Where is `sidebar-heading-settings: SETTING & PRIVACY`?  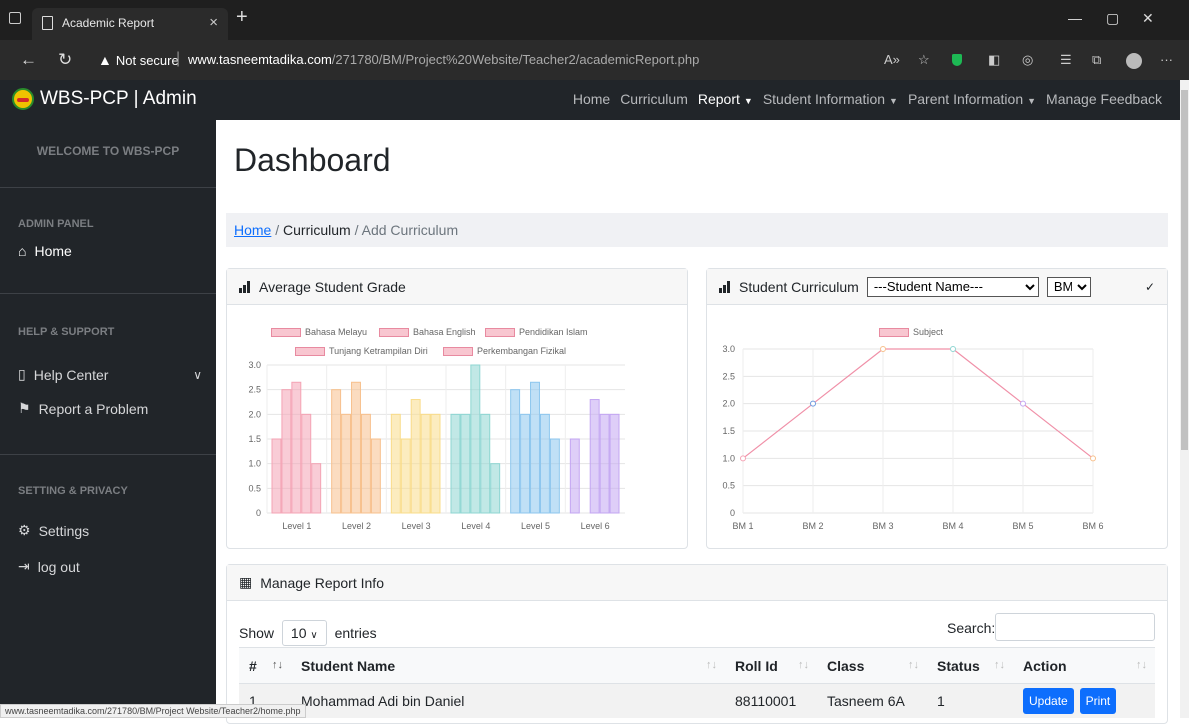
sidebar-heading-settings: SETTING & PRIVACY is located at coordinates (73, 491).